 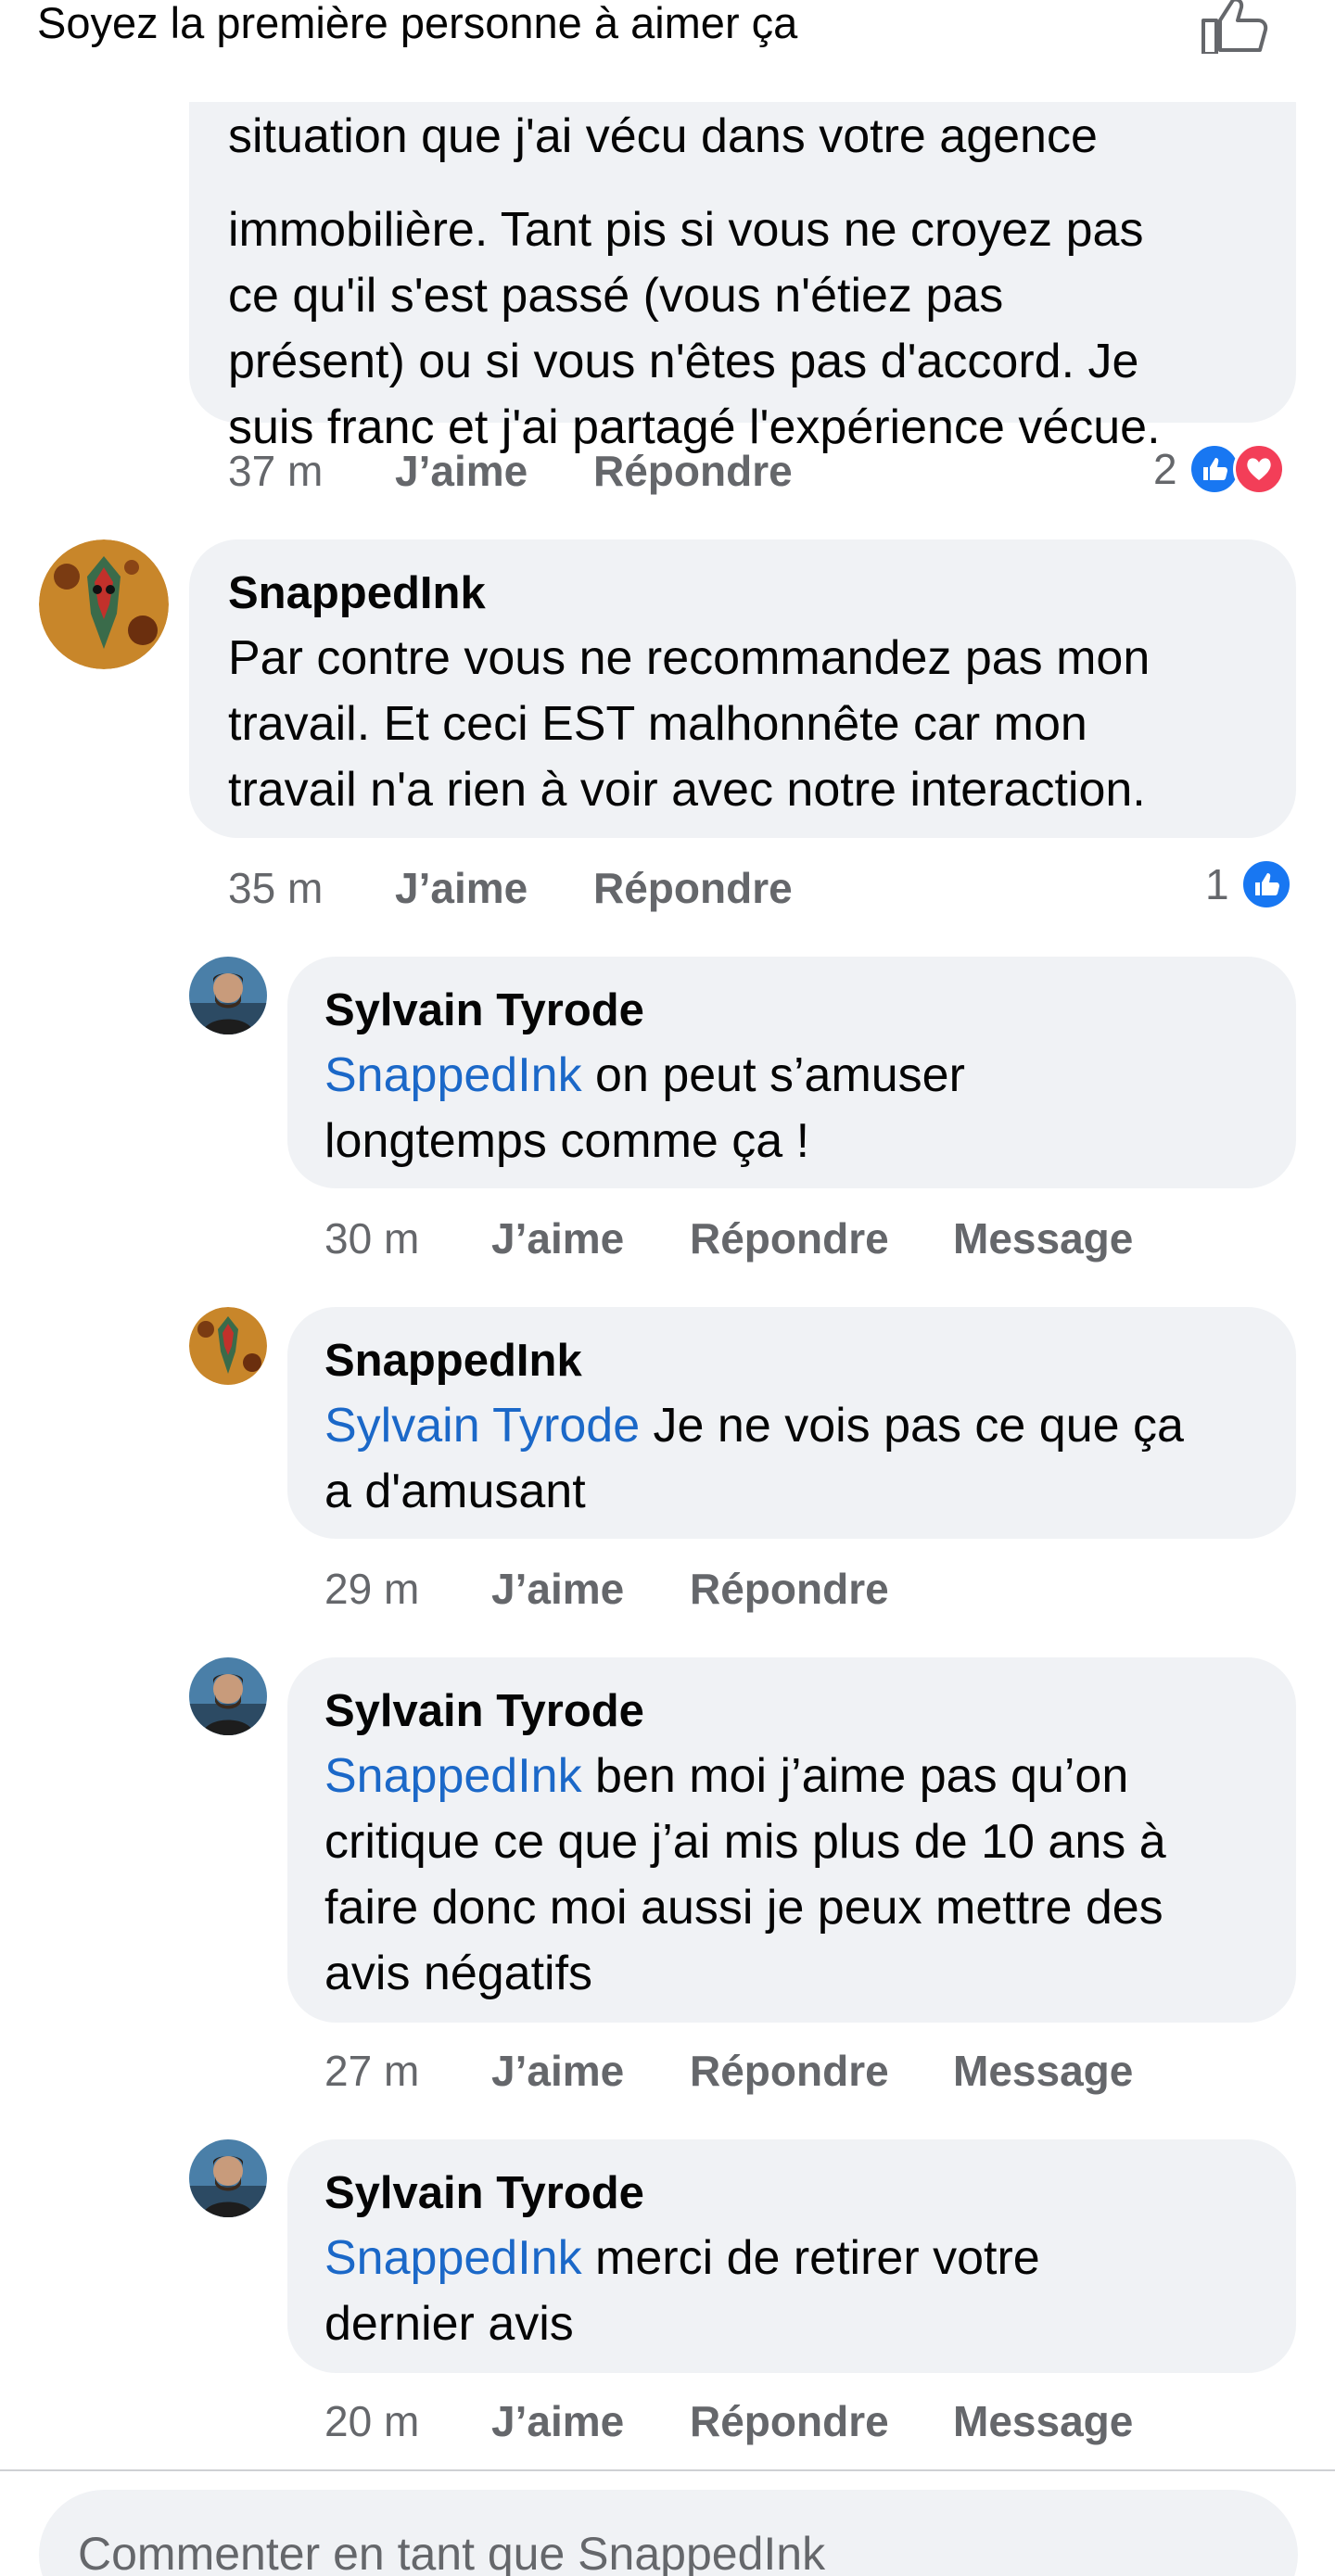 I want to click on likes-summary-text: Soyez la première personne à aimer ça, so click(x=417, y=23).